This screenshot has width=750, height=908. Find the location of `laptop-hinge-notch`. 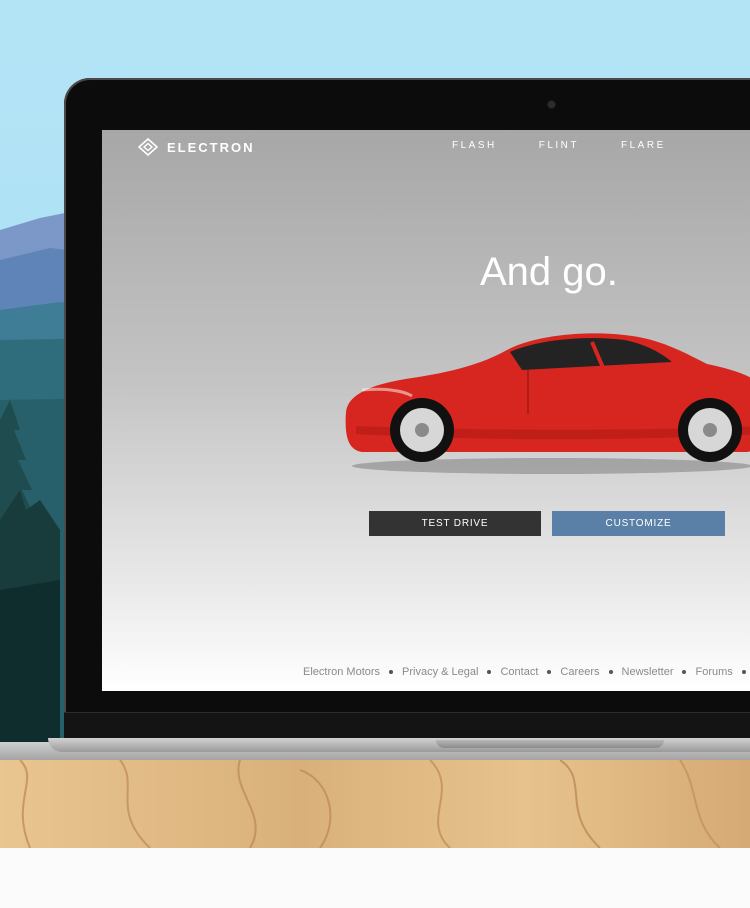

laptop-hinge-notch is located at coordinates (550, 744).